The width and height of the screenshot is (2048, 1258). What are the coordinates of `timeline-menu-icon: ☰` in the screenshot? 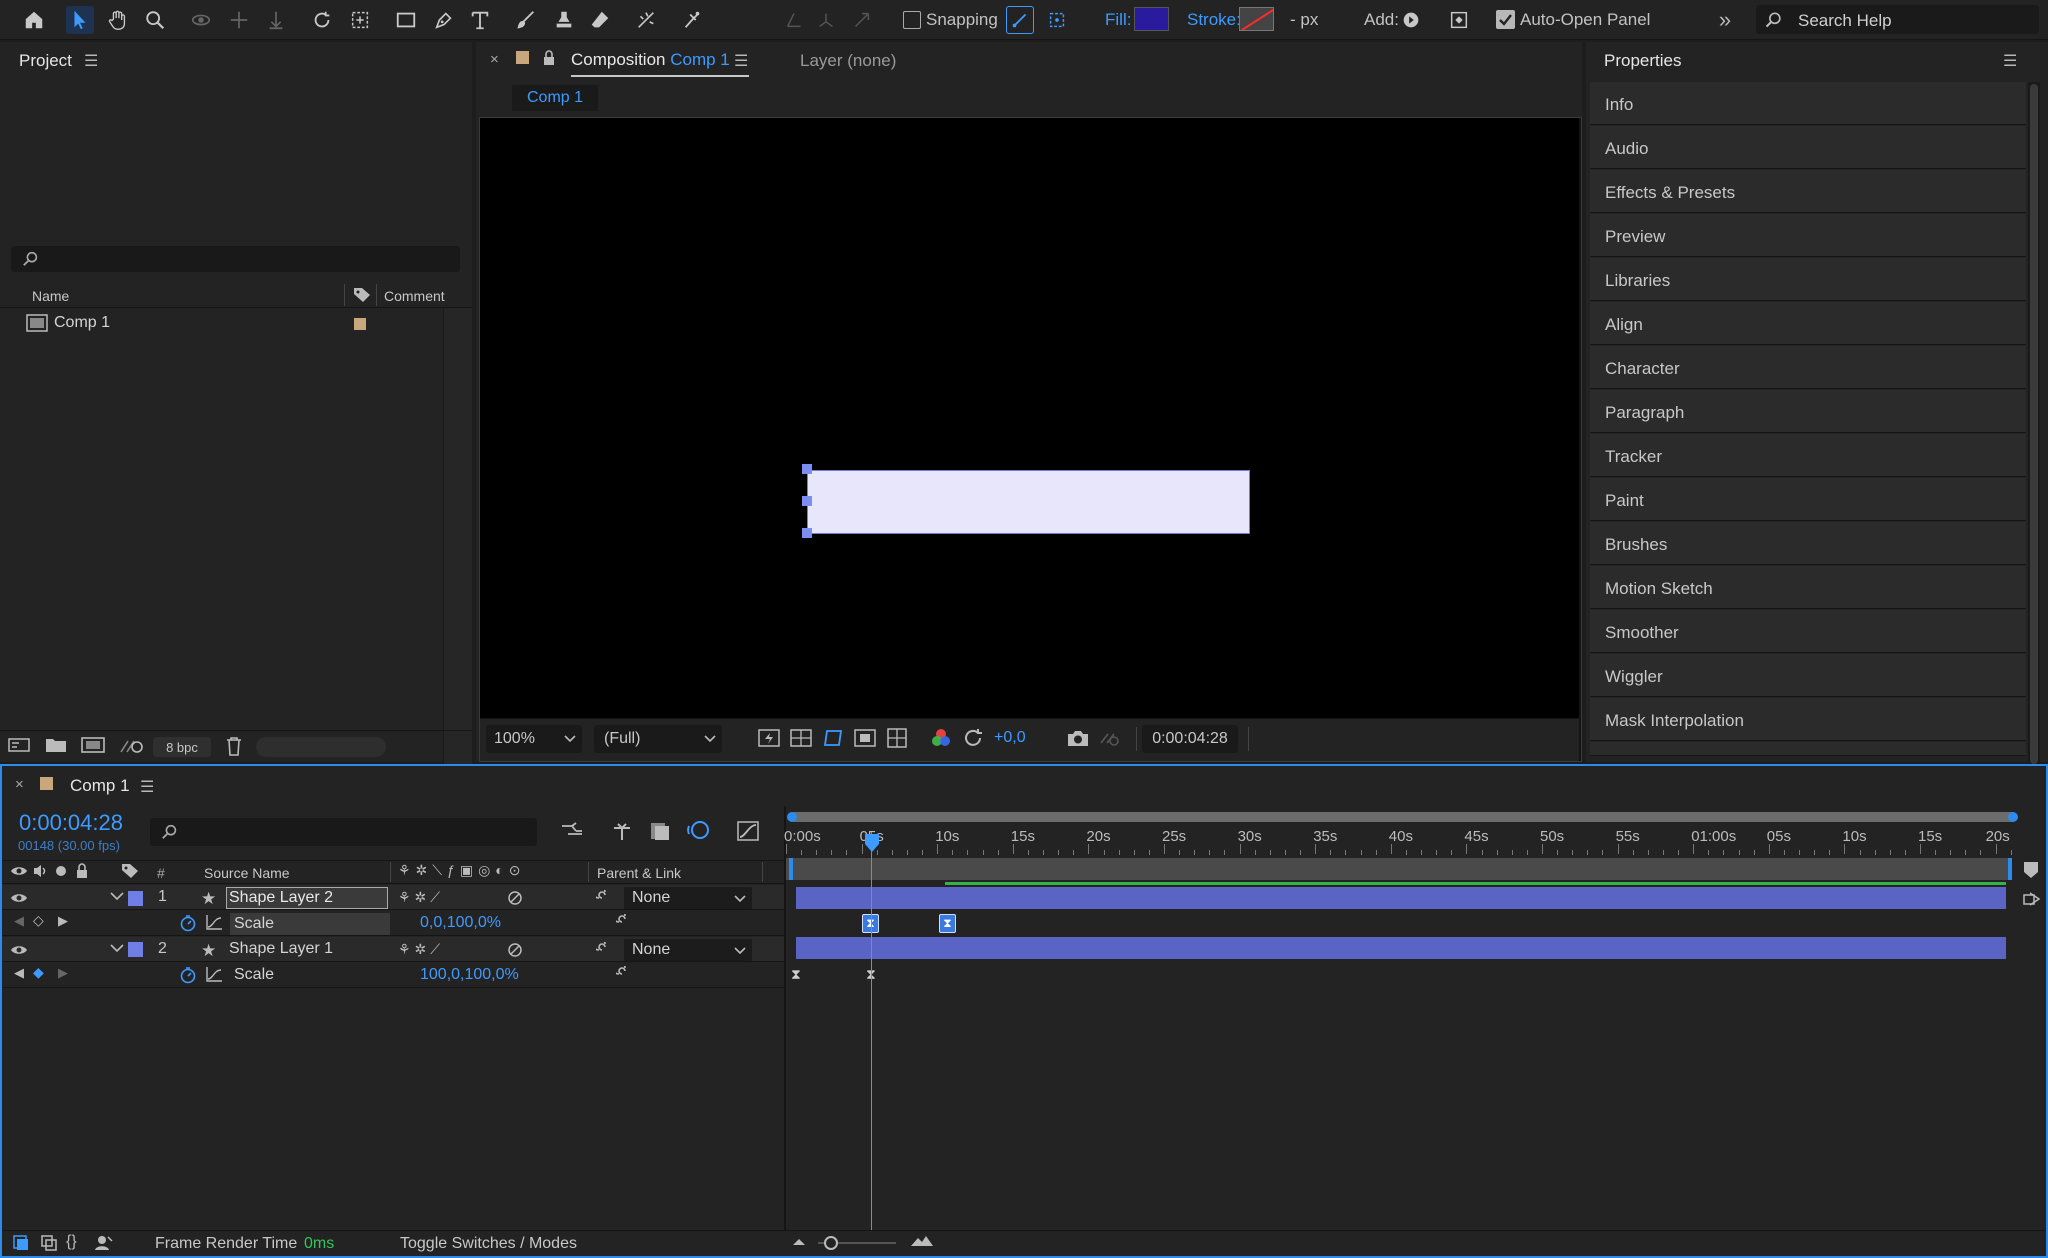 It's located at (147, 787).